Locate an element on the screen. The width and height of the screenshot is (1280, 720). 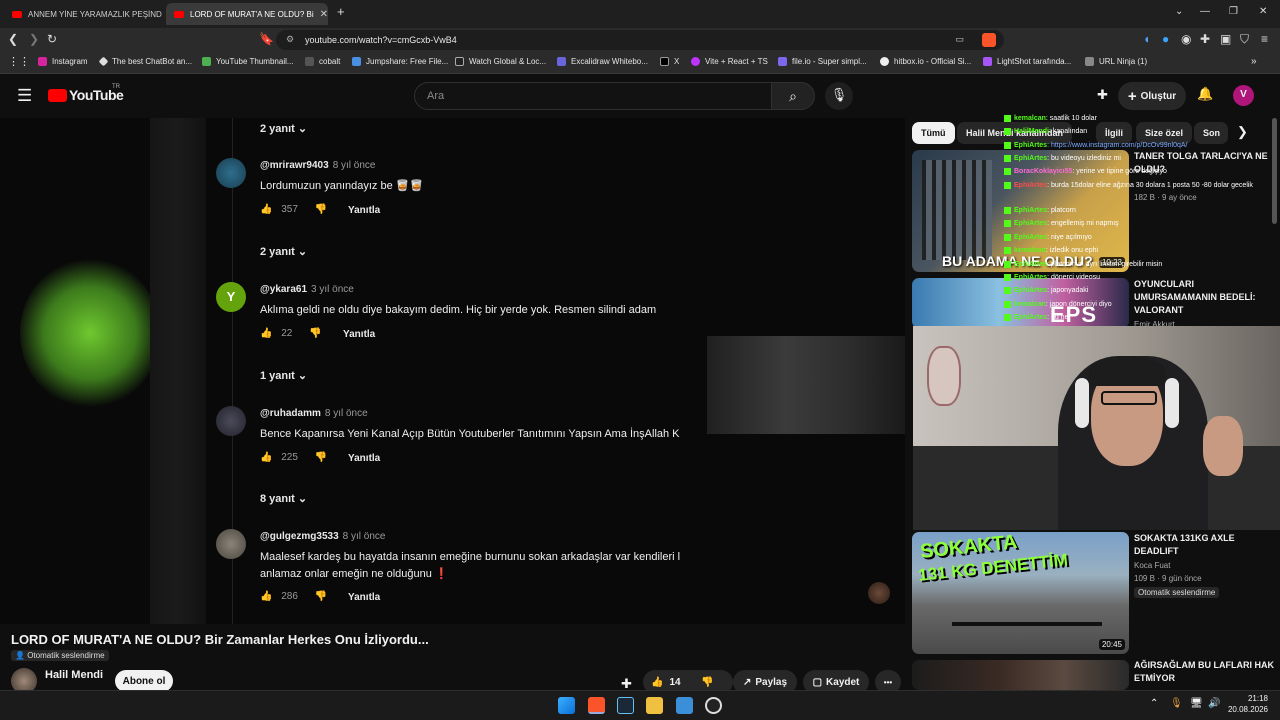
extensions-icon: ✚ is located at coordinates (1205, 39).